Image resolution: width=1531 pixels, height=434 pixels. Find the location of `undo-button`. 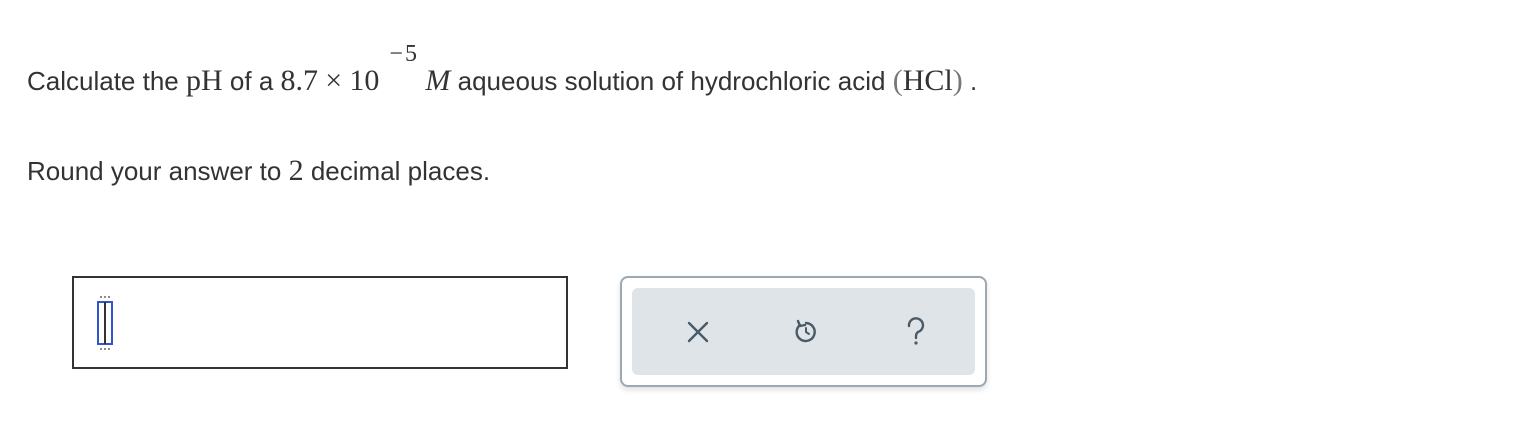

undo-button is located at coordinates (806, 332).